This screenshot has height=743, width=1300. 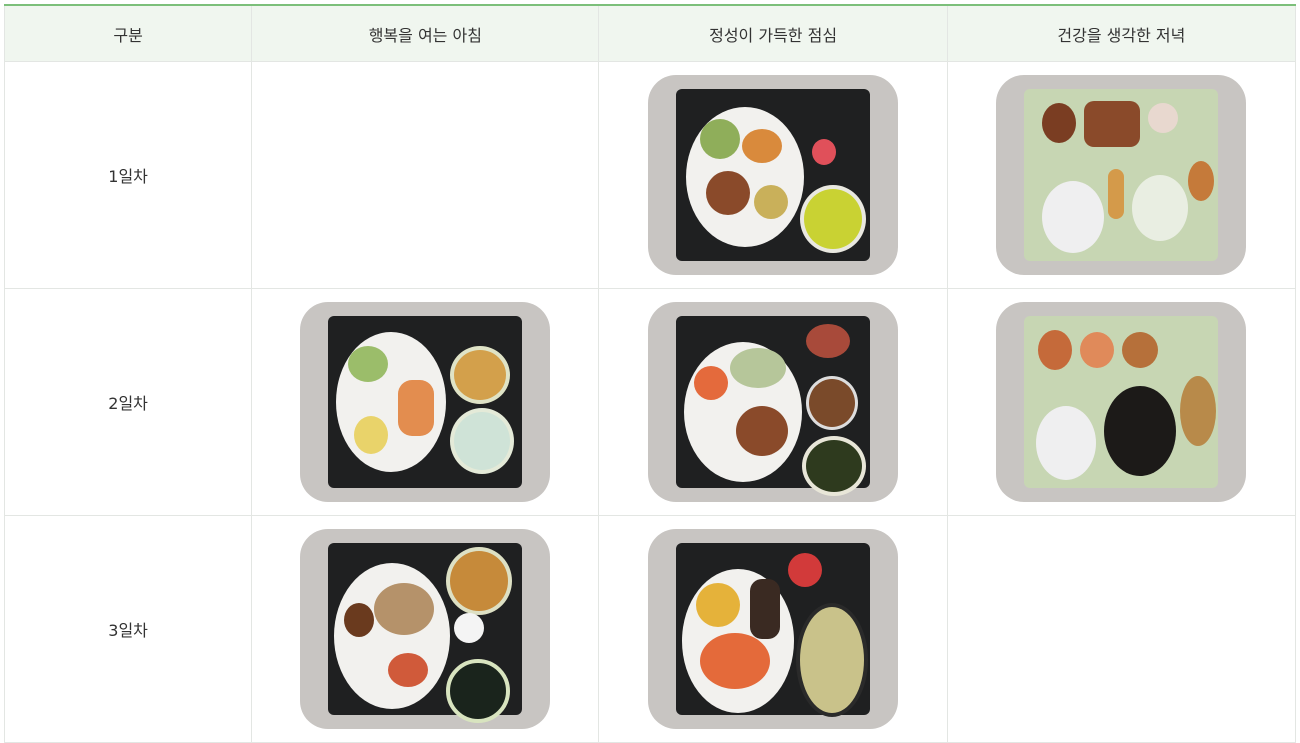 What do you see at coordinates (773, 33) in the screenshot?
I see `header-lunch: 정성이 가득한 점심` at bounding box center [773, 33].